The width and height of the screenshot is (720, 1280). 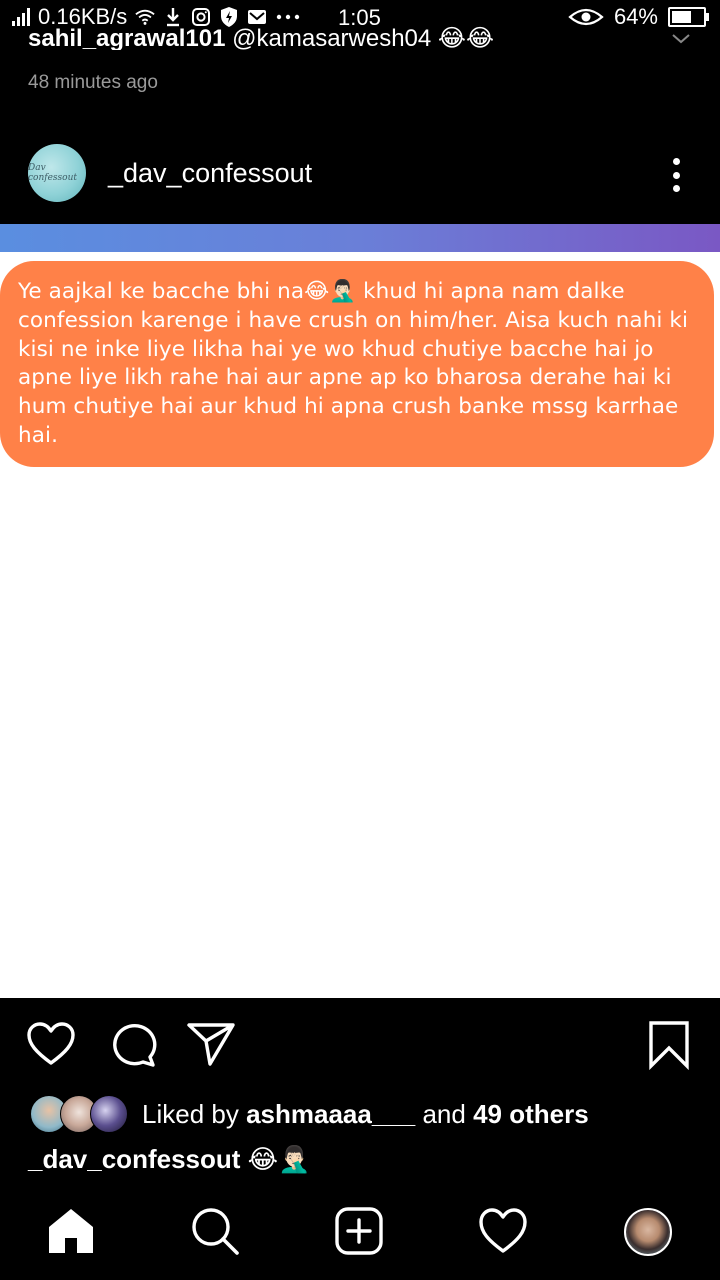 I want to click on gradient-bar, so click(x=360, y=238).